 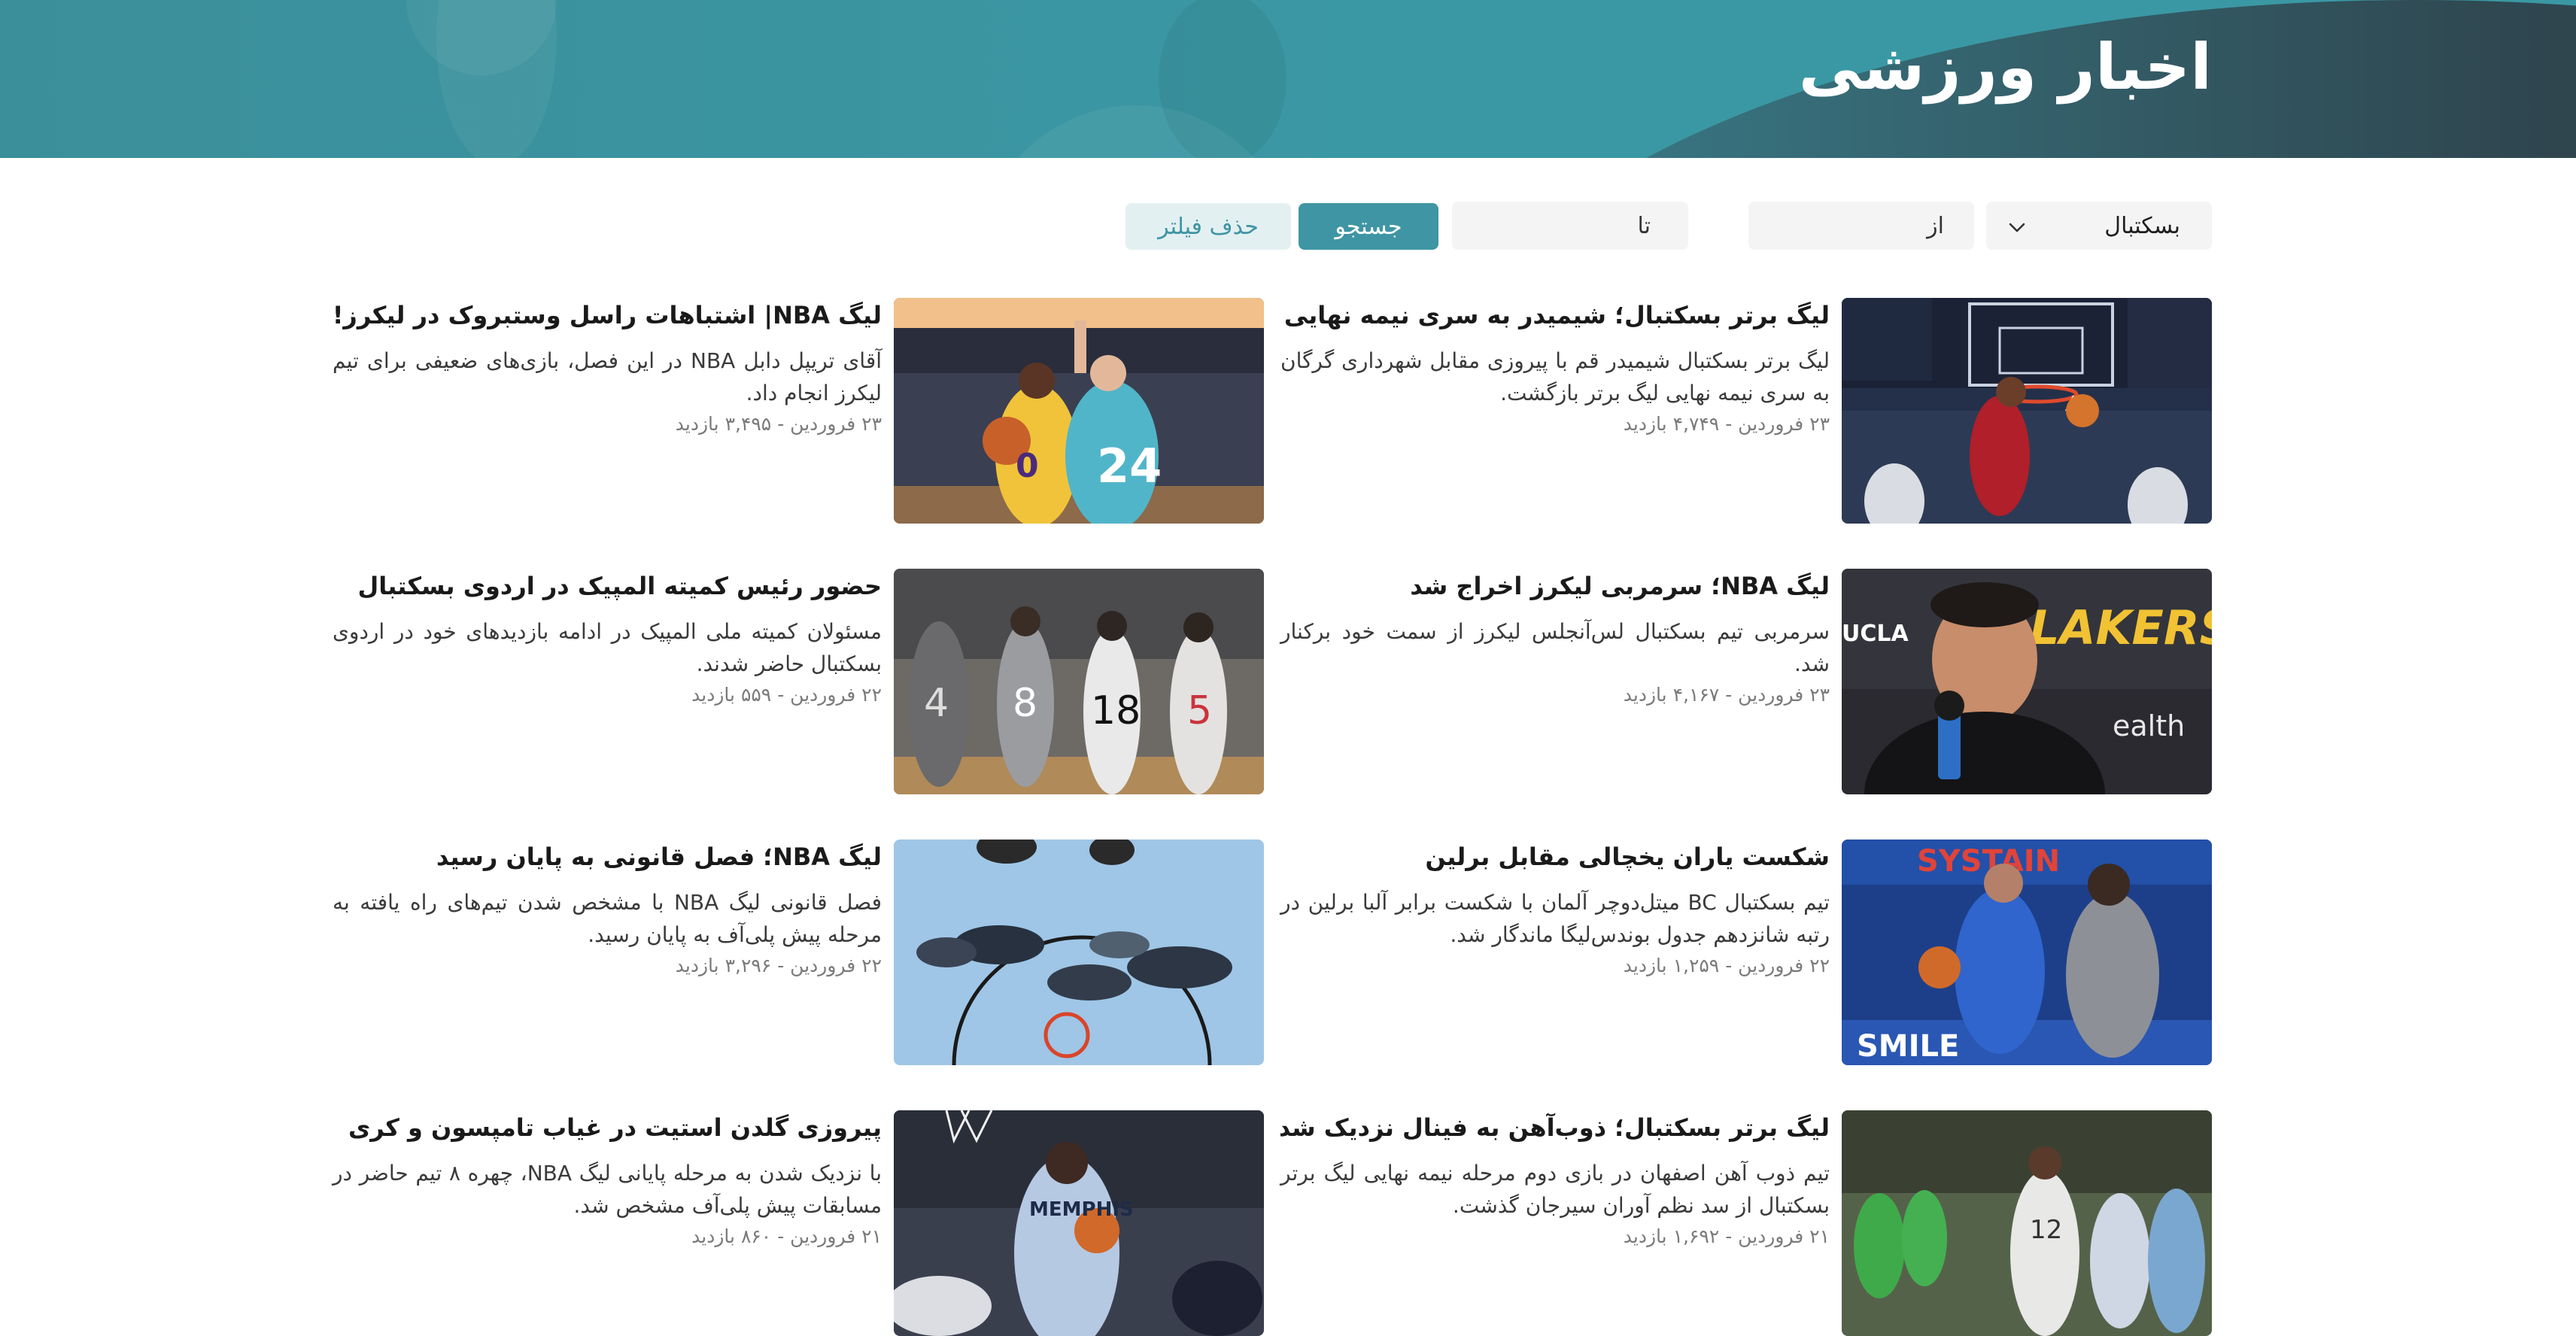 I want to click on date-to-label: تا, so click(x=1644, y=225).